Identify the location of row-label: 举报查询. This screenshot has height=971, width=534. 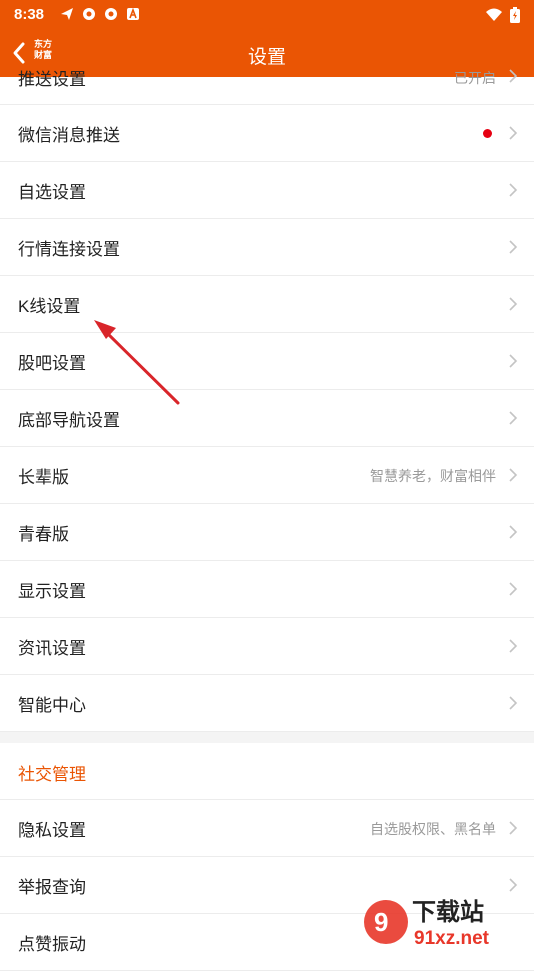
(52, 887).